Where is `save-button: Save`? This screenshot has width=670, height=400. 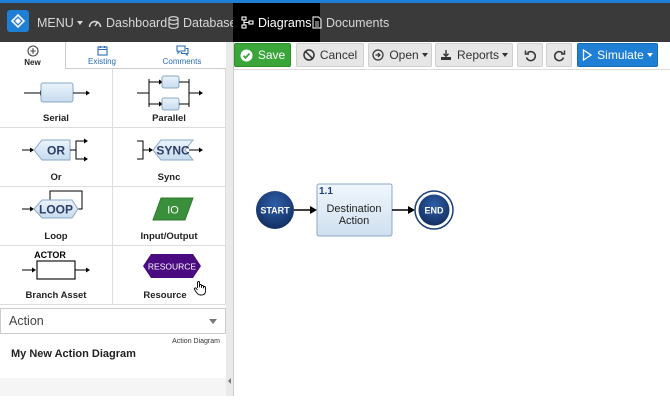 save-button: Save is located at coordinates (262, 55).